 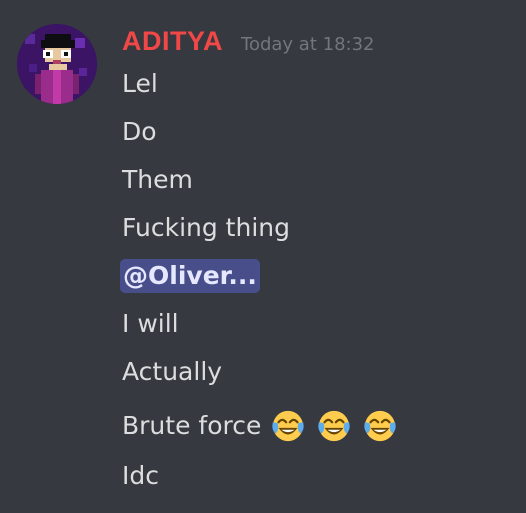 I want to click on message-text: Brute force, so click(x=192, y=425).